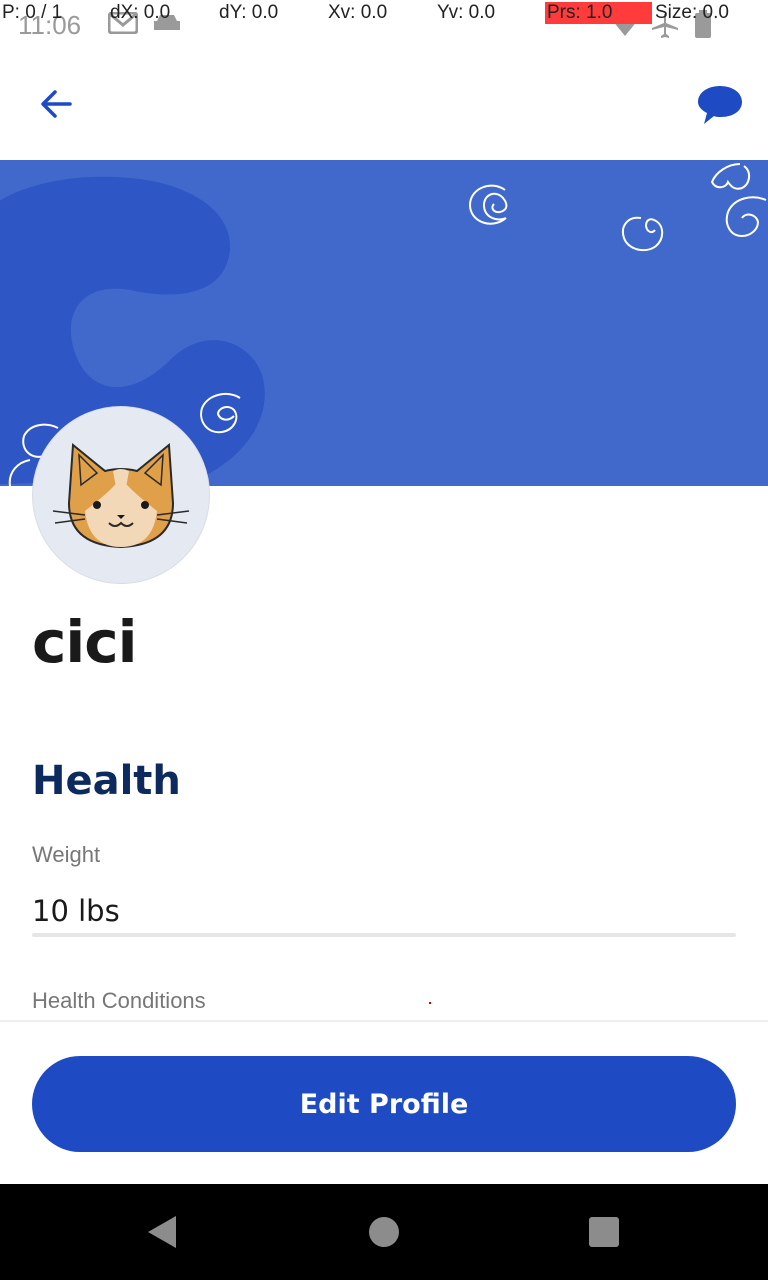 The image size is (768, 1280). Describe the element at coordinates (85, 642) in the screenshot. I see `pet-name: cici` at that location.